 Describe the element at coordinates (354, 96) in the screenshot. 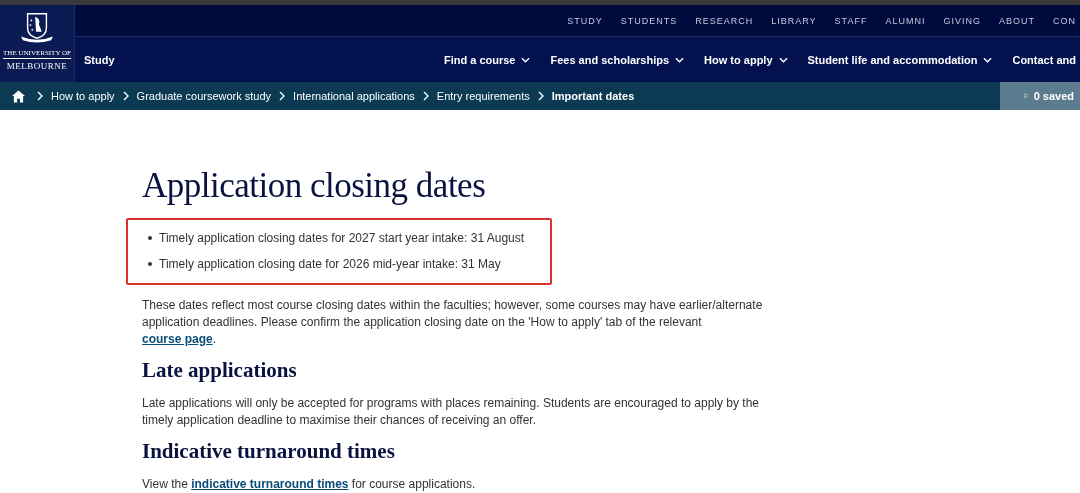

I see `breadcrumb-link: International applications` at that location.